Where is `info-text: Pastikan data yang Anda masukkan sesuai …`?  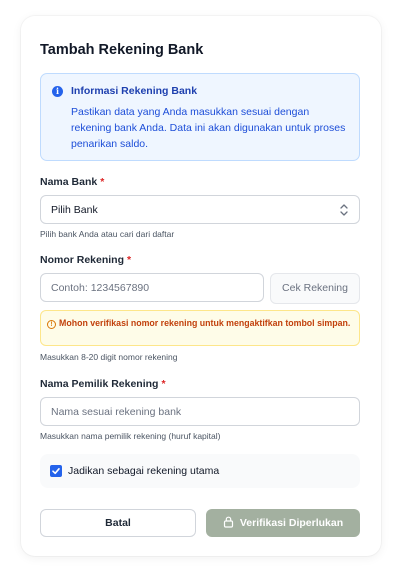
info-text: Pastikan data yang Anda masukkan sesuai … is located at coordinates (208, 128).